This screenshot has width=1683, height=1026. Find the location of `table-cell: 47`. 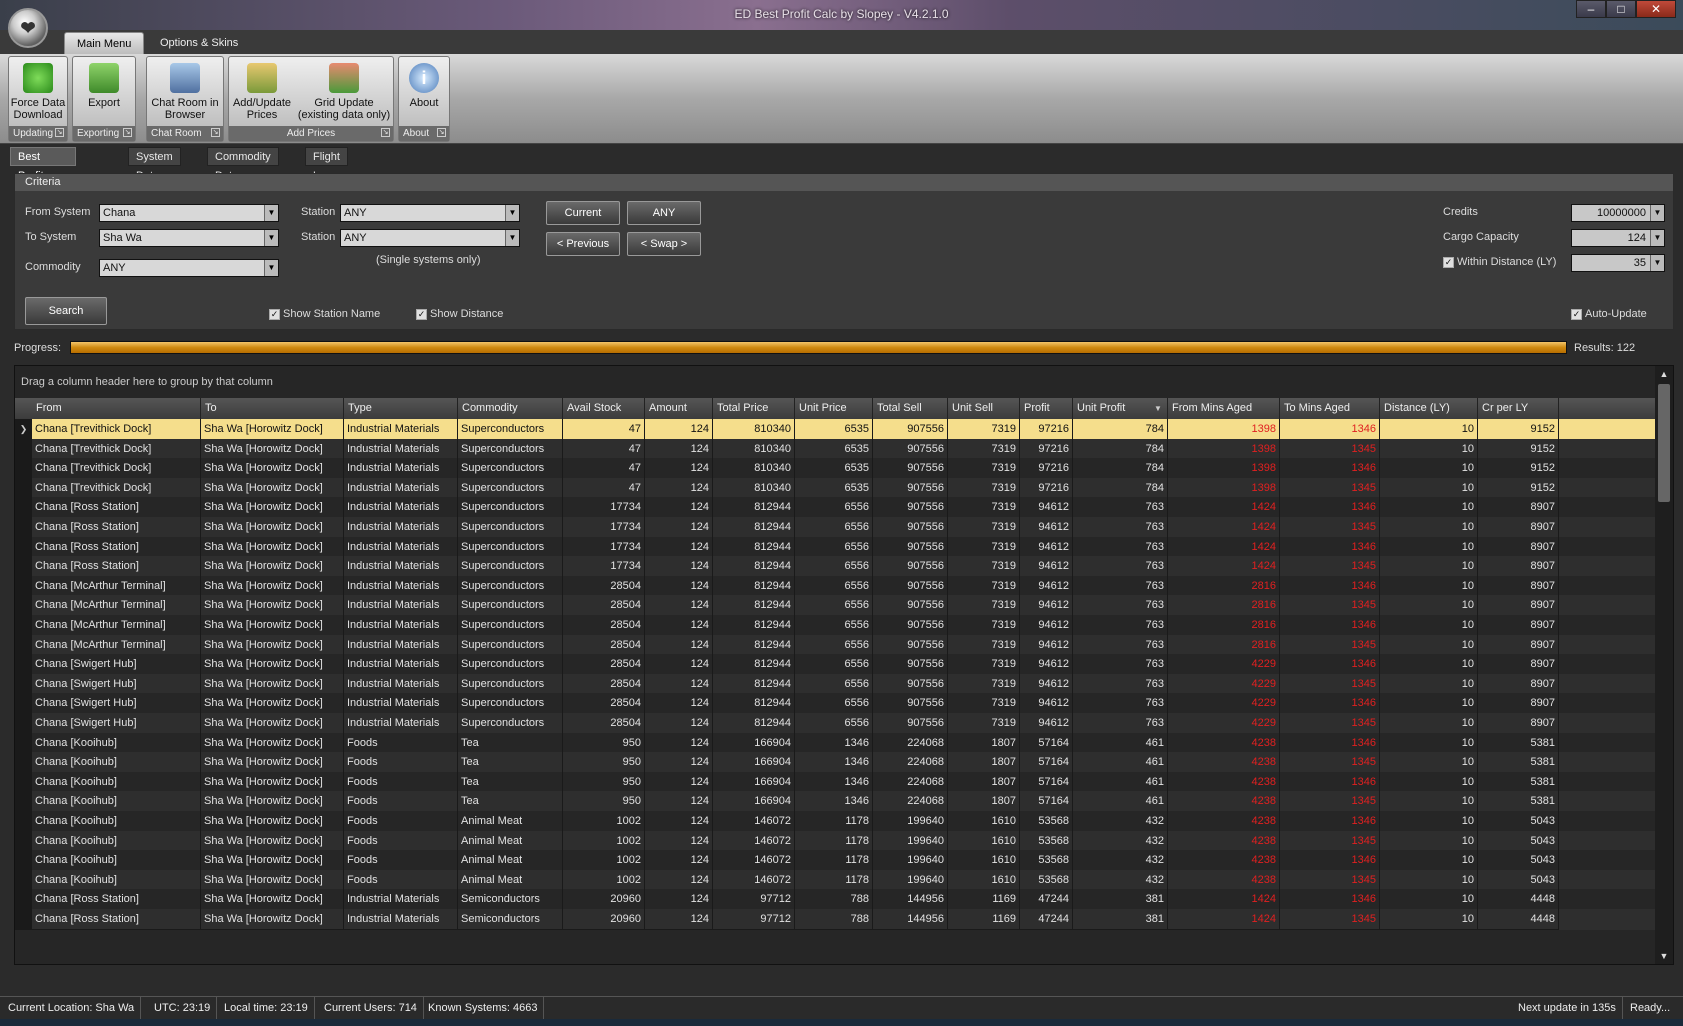

table-cell: 47 is located at coordinates (604, 449).